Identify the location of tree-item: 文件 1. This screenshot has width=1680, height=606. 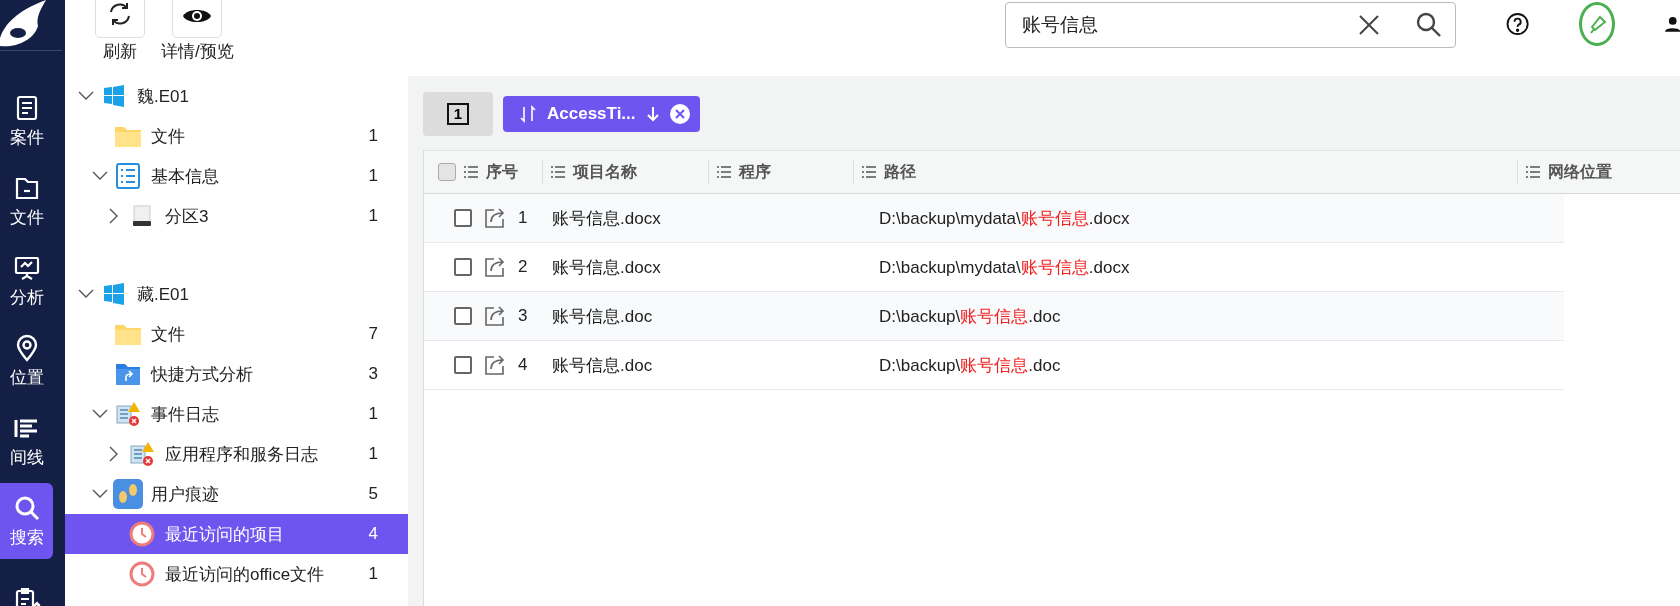
(236, 136).